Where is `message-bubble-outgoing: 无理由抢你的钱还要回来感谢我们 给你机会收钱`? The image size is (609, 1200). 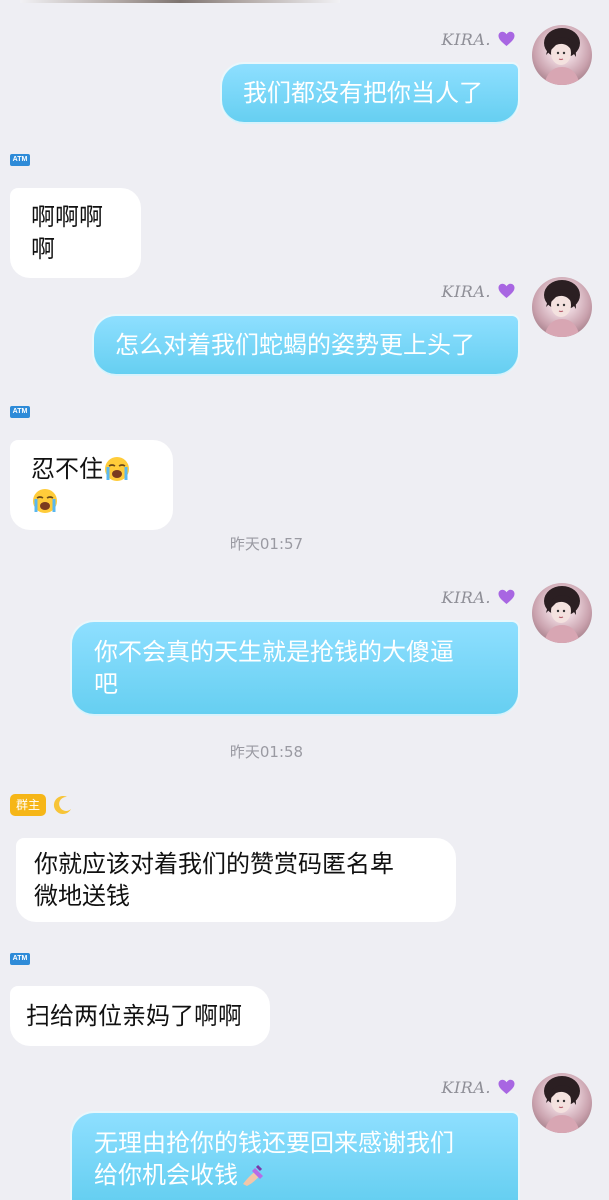 message-bubble-outgoing: 无理由抢你的钱还要回来感谢我们 给你机会收钱 is located at coordinates (295, 1156).